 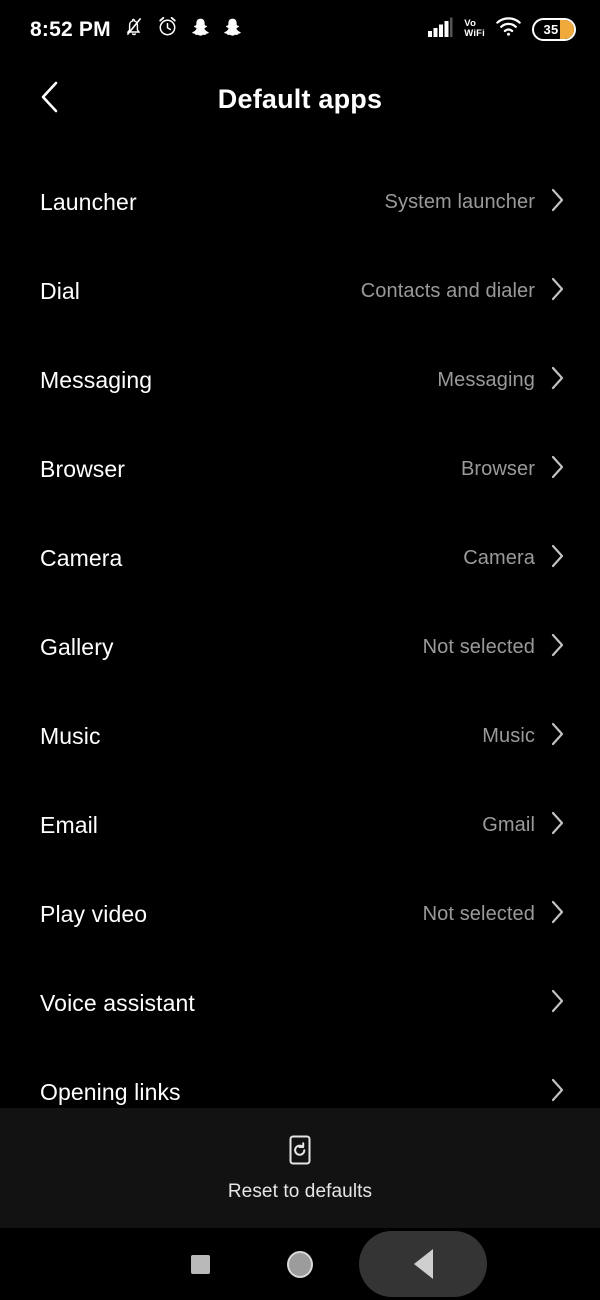 I want to click on square-recents-icon, so click(x=200, y=1264).